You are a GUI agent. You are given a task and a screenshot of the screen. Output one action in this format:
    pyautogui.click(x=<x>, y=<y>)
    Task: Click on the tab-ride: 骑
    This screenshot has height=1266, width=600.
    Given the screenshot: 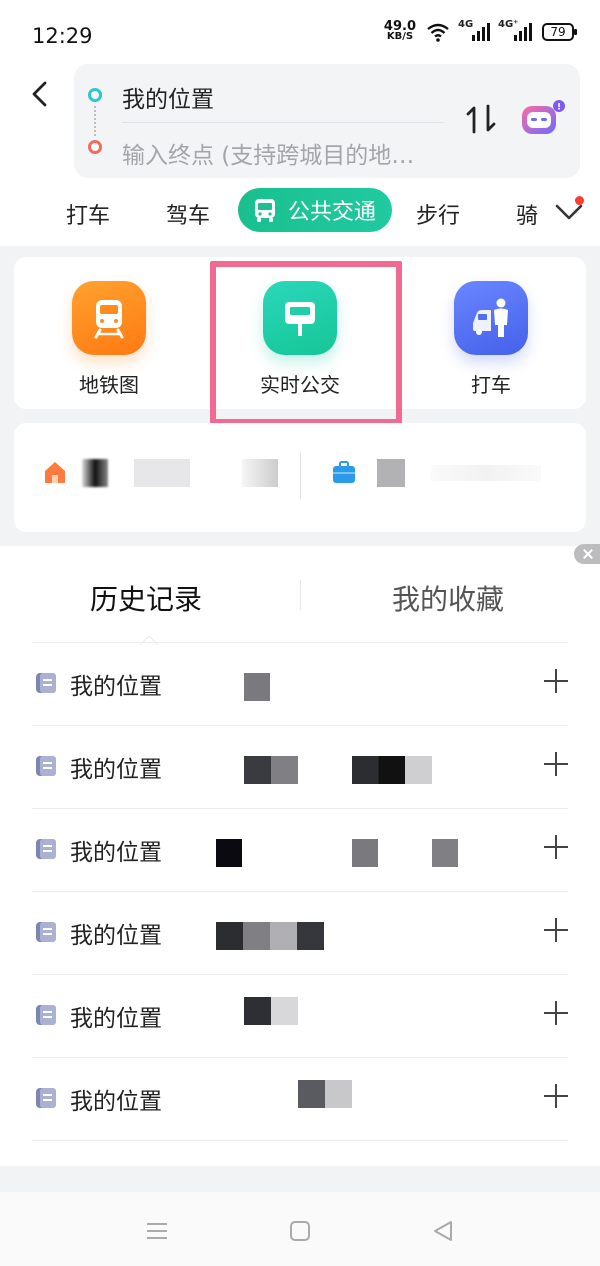 What is the action you would take?
    pyautogui.click(x=527, y=214)
    